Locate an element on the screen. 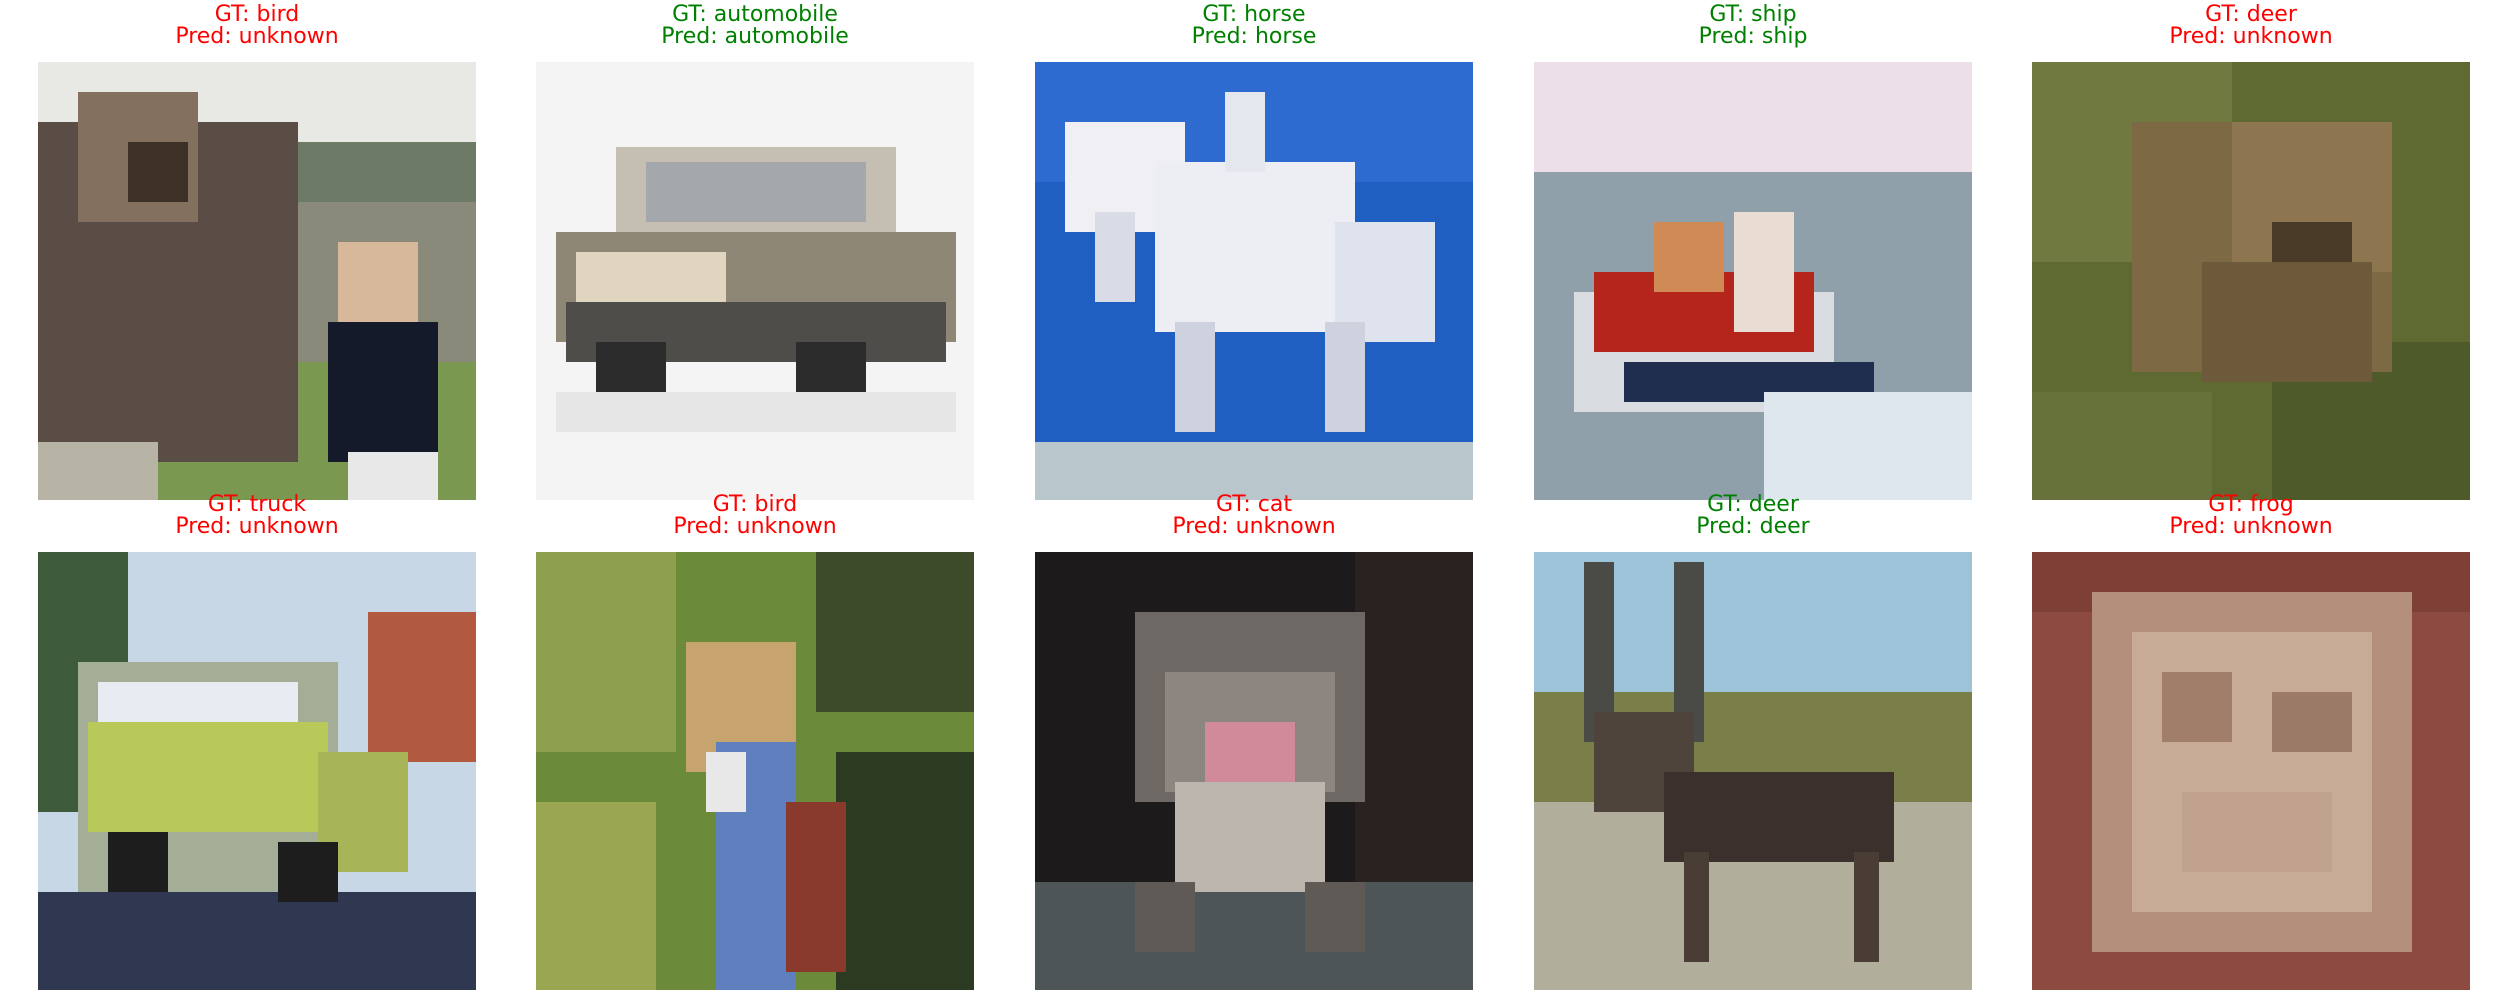  bird-and-person-thumbnail is located at coordinates (257, 281).